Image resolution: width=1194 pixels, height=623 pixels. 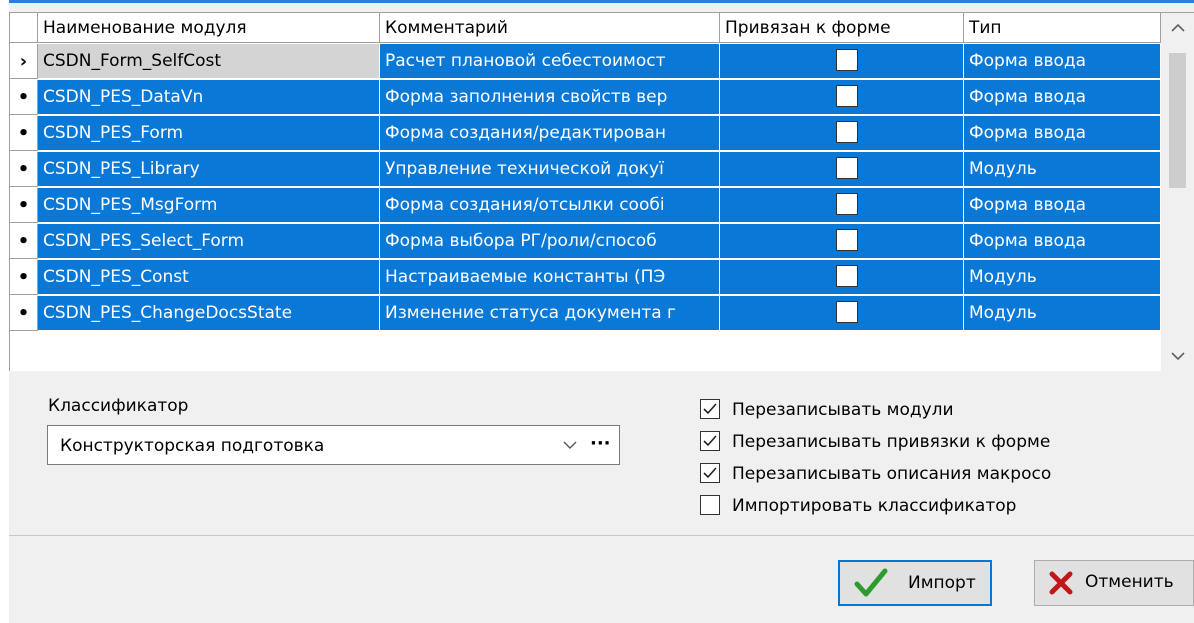 I want to click on cancel-button: Отменить, so click(x=1114, y=583).